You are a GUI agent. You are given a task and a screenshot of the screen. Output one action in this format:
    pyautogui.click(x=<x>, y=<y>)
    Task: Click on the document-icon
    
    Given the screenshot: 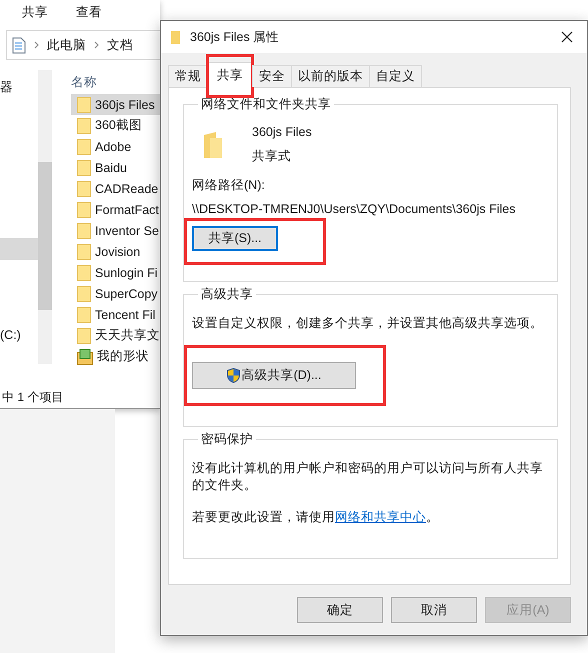 What is the action you would take?
    pyautogui.click(x=19, y=45)
    